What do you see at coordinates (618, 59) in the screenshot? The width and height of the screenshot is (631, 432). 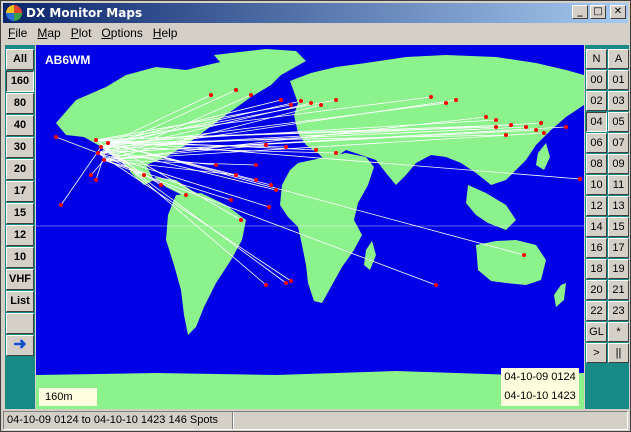 I see `hour-button-A: A` at bounding box center [618, 59].